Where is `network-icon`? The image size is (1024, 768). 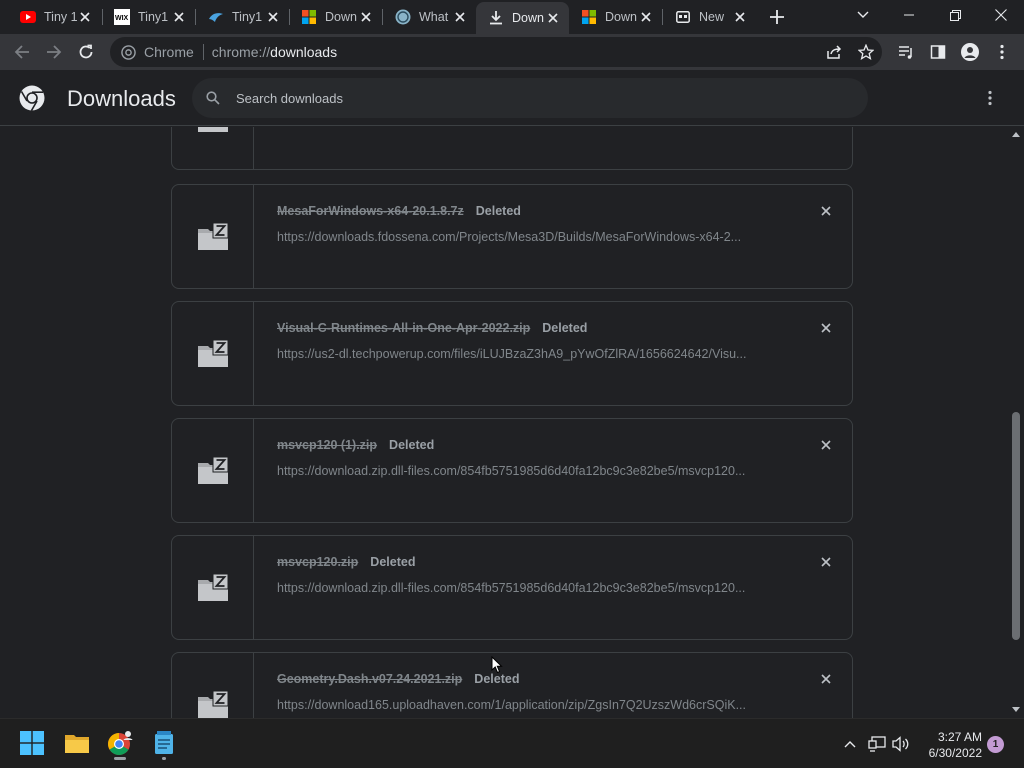 network-icon is located at coordinates (877, 744).